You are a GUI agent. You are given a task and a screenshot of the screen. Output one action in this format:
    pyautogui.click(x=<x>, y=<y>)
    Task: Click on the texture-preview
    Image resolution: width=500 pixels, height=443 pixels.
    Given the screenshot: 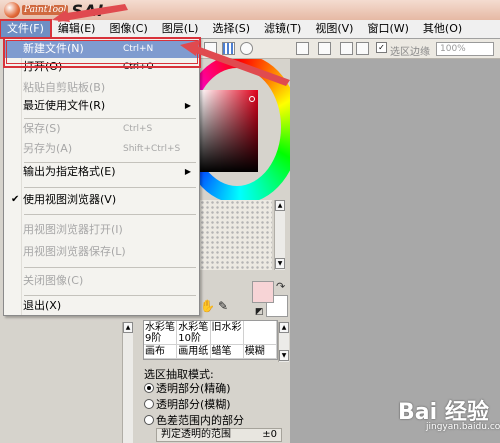 What is the action you would take?
    pyautogui.click(x=236, y=235)
    